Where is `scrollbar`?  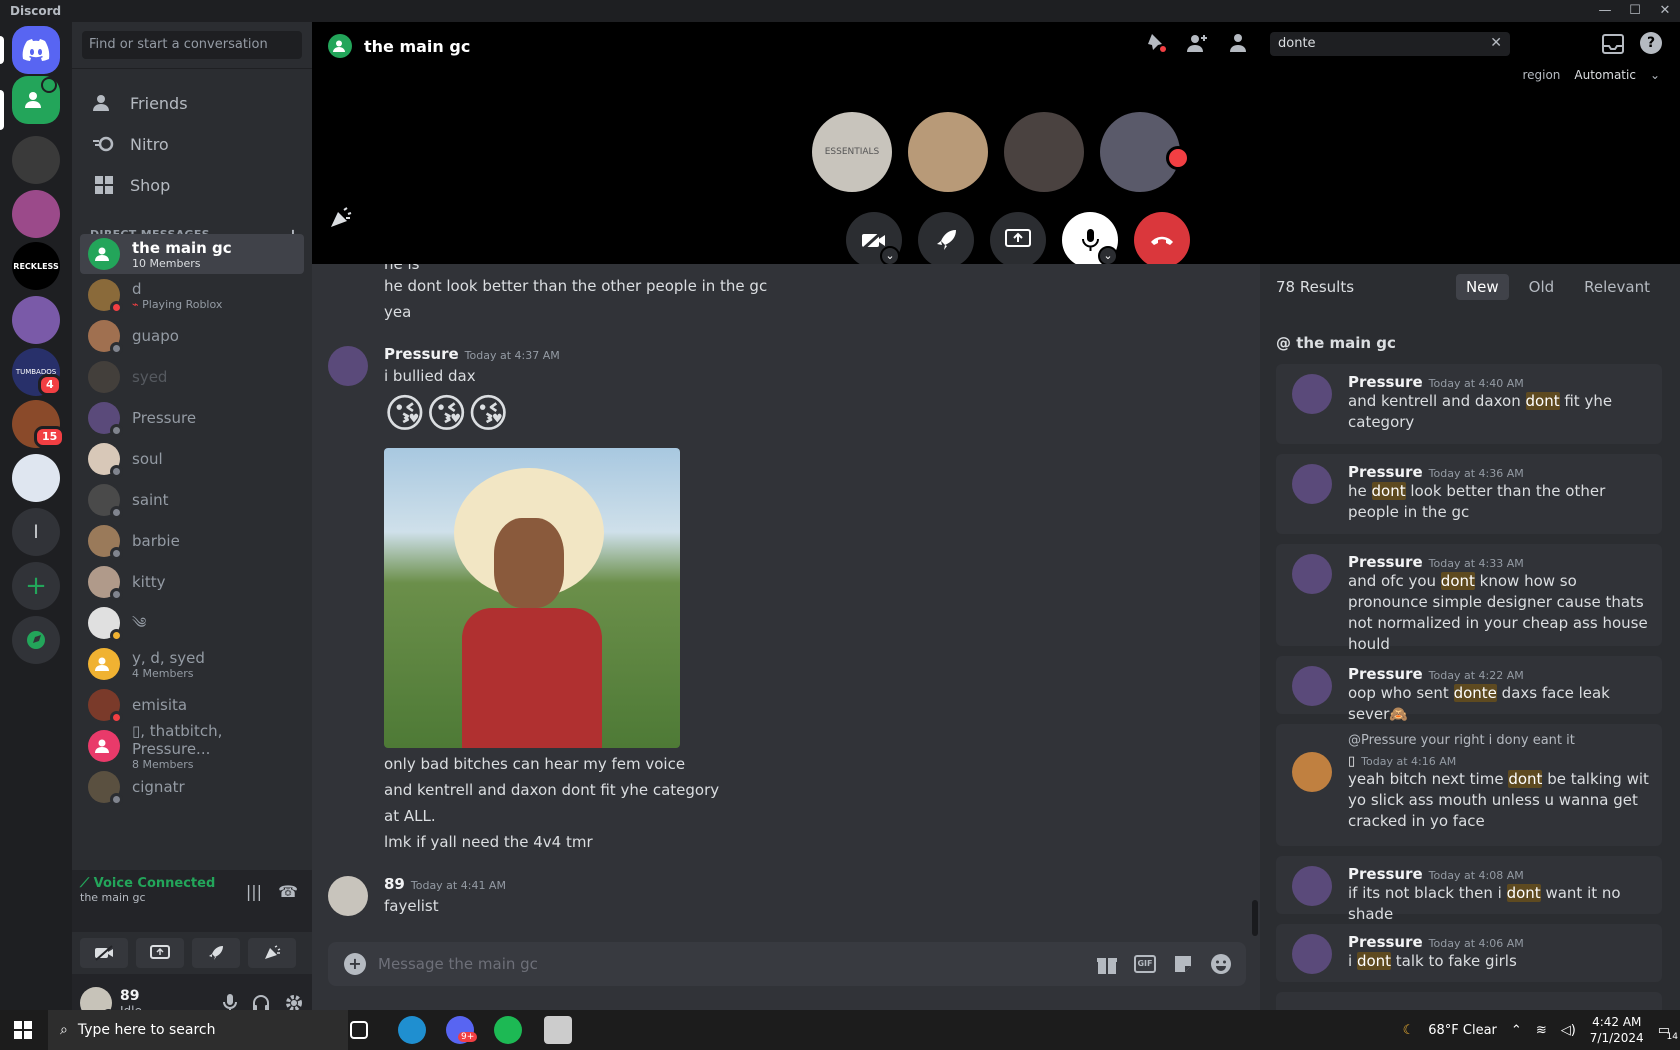 scrollbar is located at coordinates (1255, 918).